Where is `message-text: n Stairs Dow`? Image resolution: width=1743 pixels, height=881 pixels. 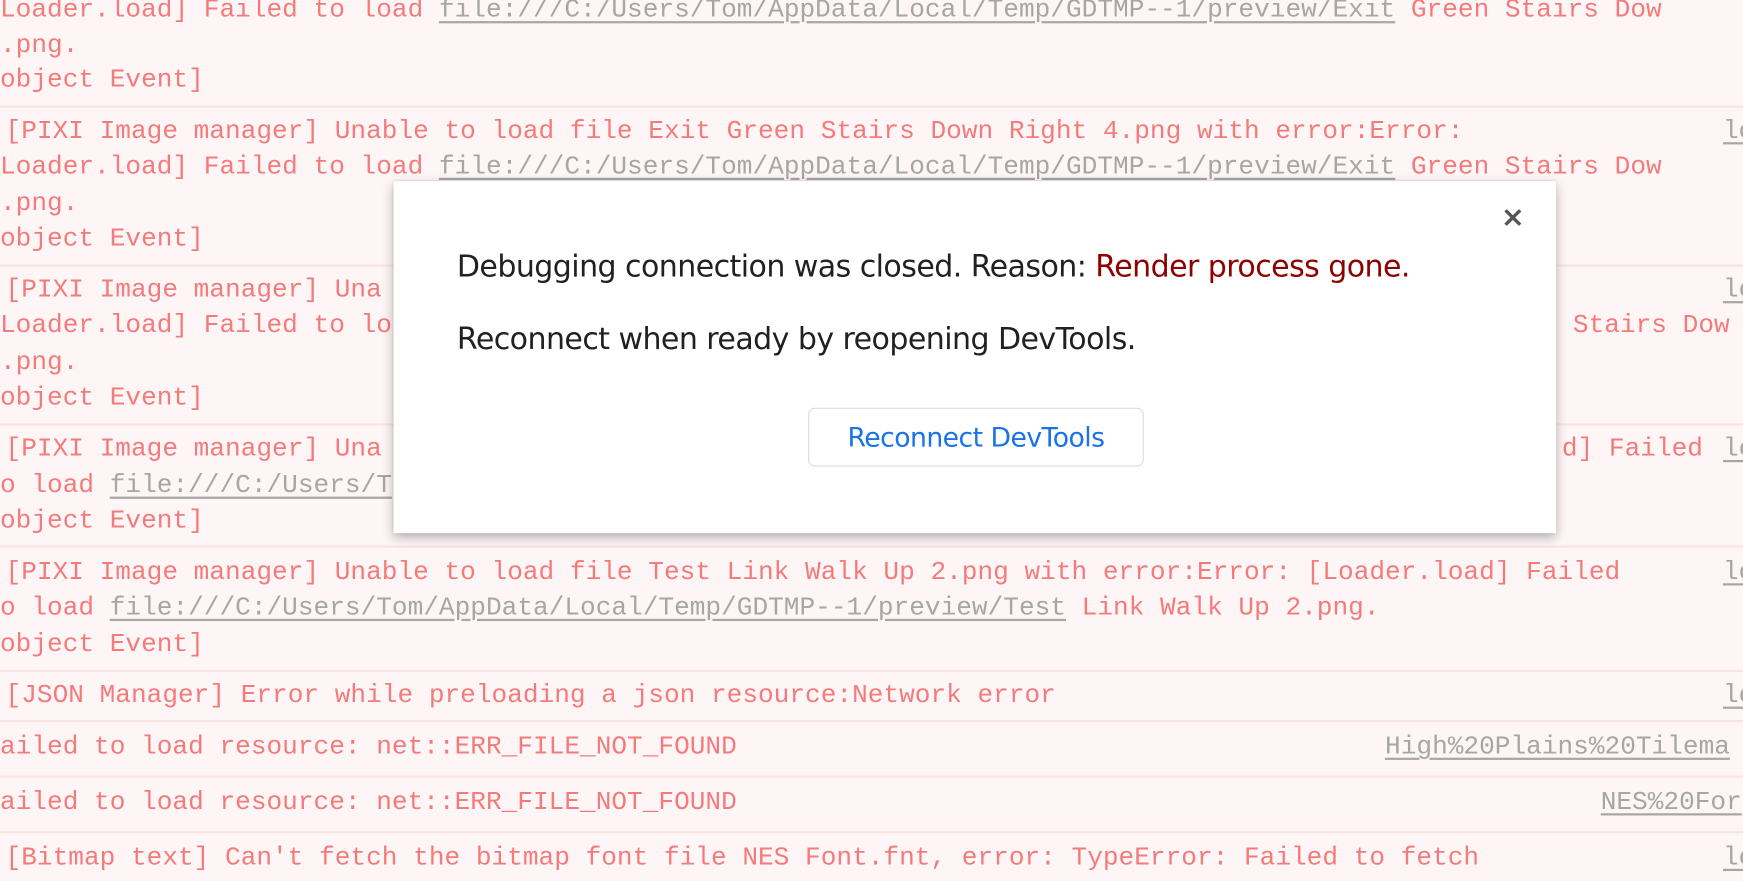
message-text: n Stairs Dow is located at coordinates (1635, 326).